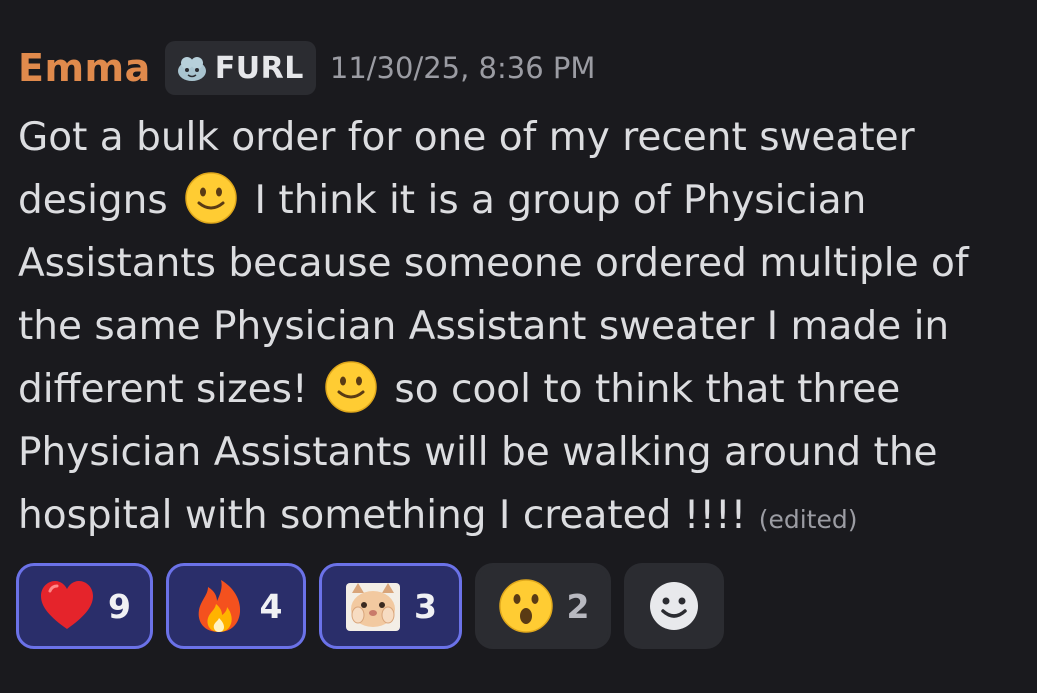 This screenshot has height=693, width=1037. I want to click on username: Emma, so click(84, 68).